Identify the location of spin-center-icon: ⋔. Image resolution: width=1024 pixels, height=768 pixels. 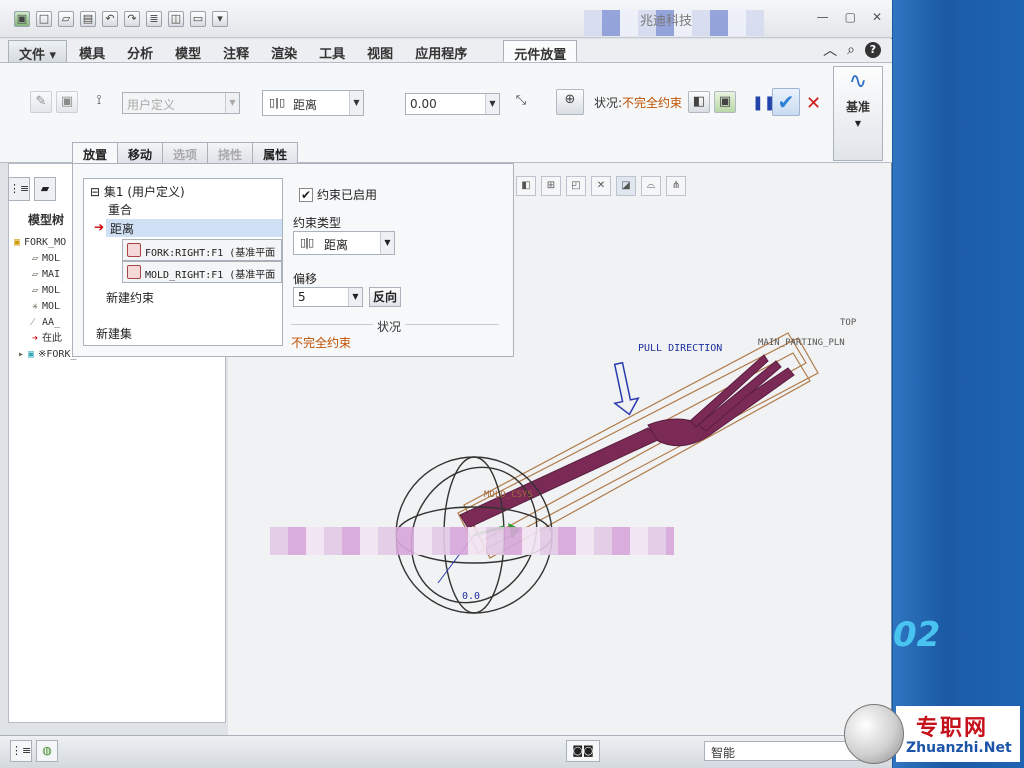
(676, 186).